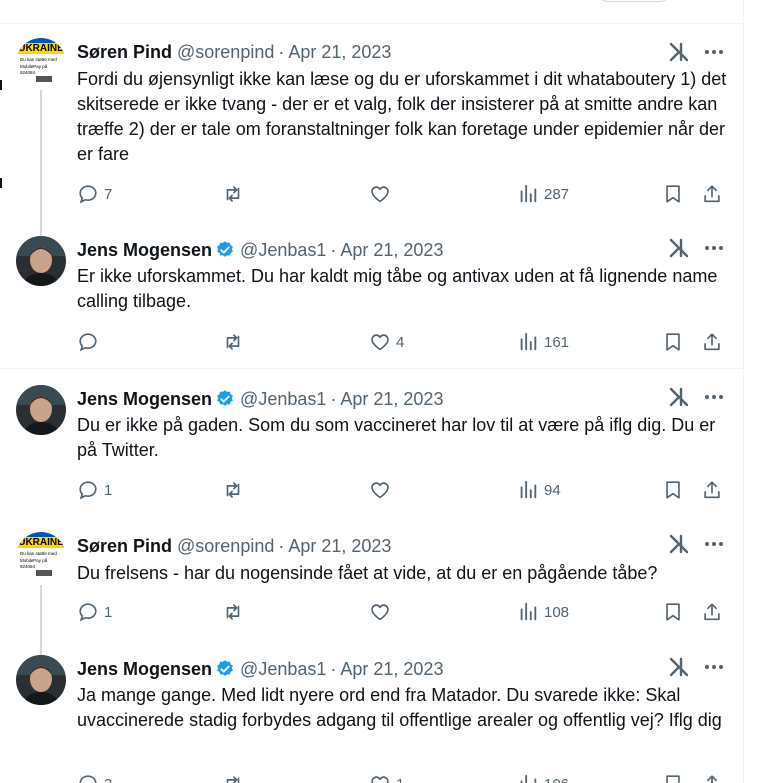 Image resolution: width=759 pixels, height=783 pixels. What do you see at coordinates (41, 48) in the screenshot?
I see `avatar-ukraine-text: UKRAINE` at bounding box center [41, 48].